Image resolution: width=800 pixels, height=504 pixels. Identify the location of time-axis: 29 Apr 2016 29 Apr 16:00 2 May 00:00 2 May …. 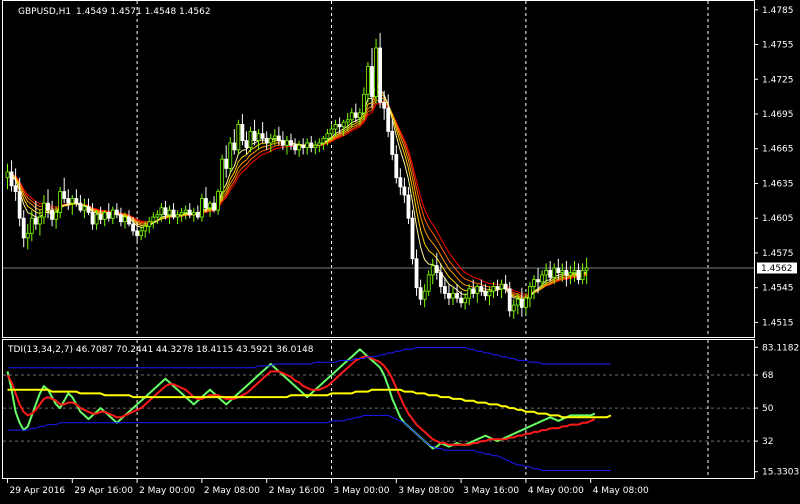
(328, 487).